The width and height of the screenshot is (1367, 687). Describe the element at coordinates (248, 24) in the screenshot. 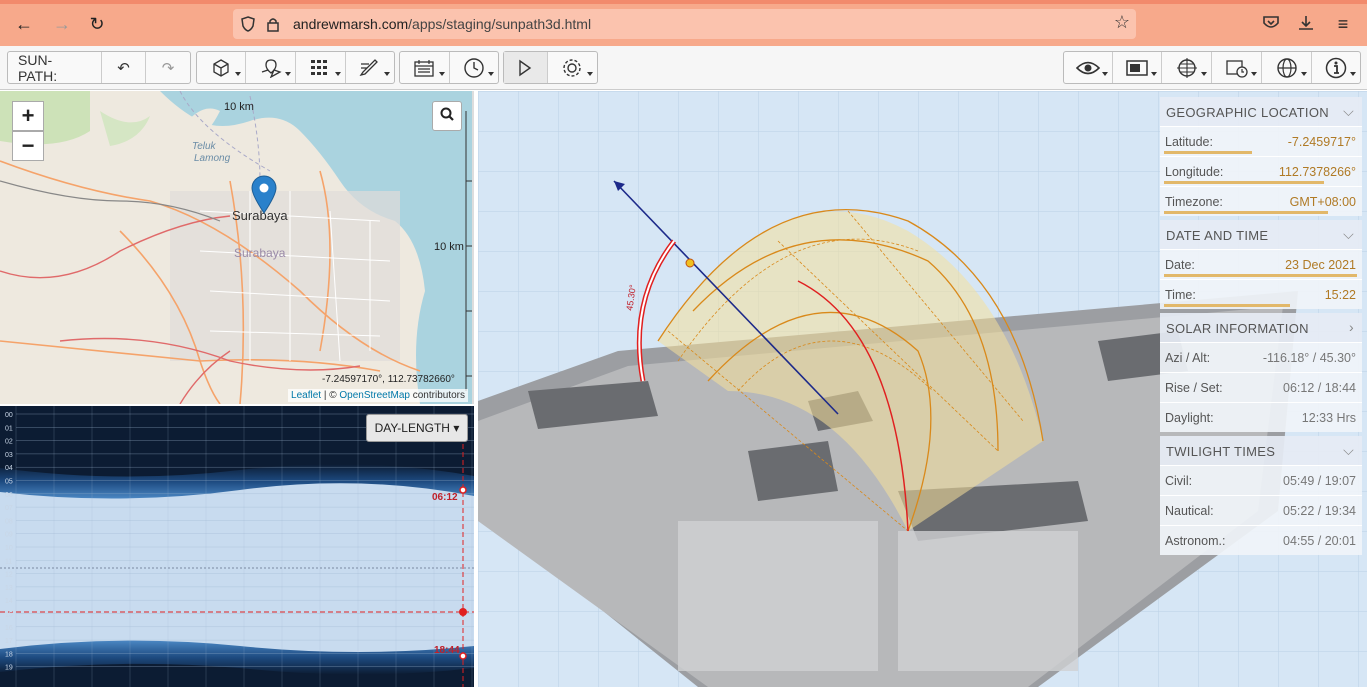

I see `shield-icon` at that location.